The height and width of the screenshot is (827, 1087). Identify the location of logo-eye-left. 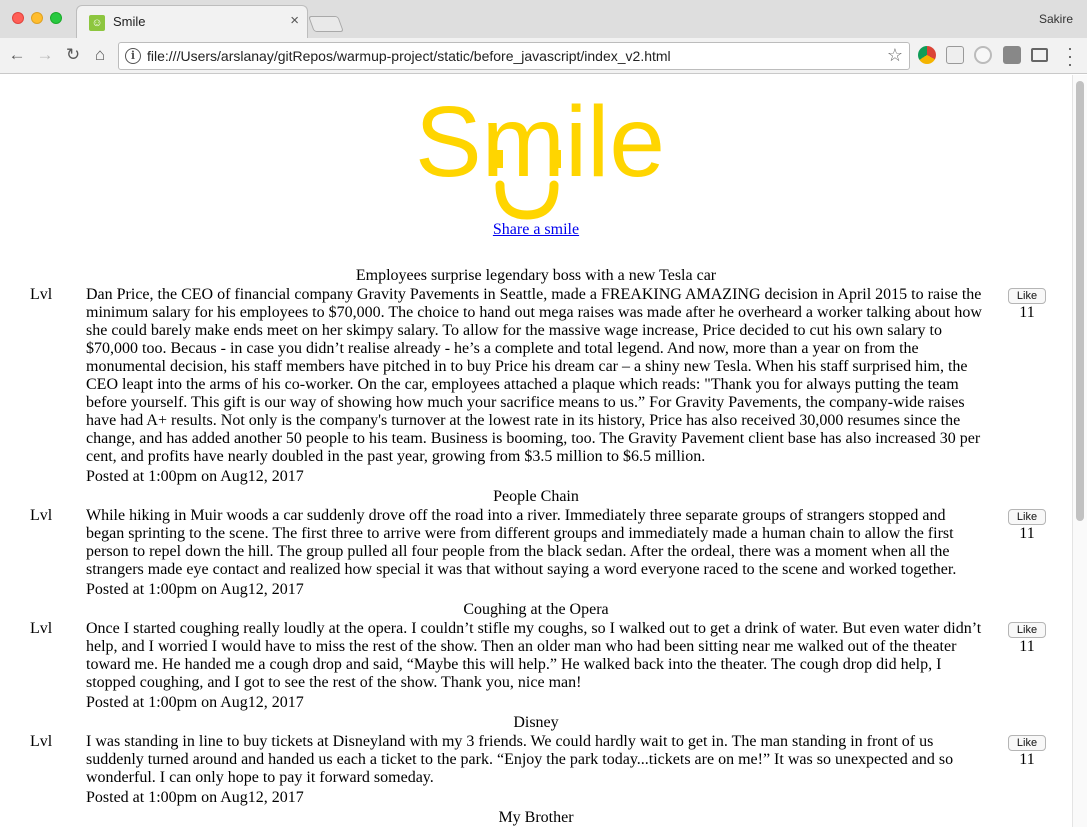
(498, 159).